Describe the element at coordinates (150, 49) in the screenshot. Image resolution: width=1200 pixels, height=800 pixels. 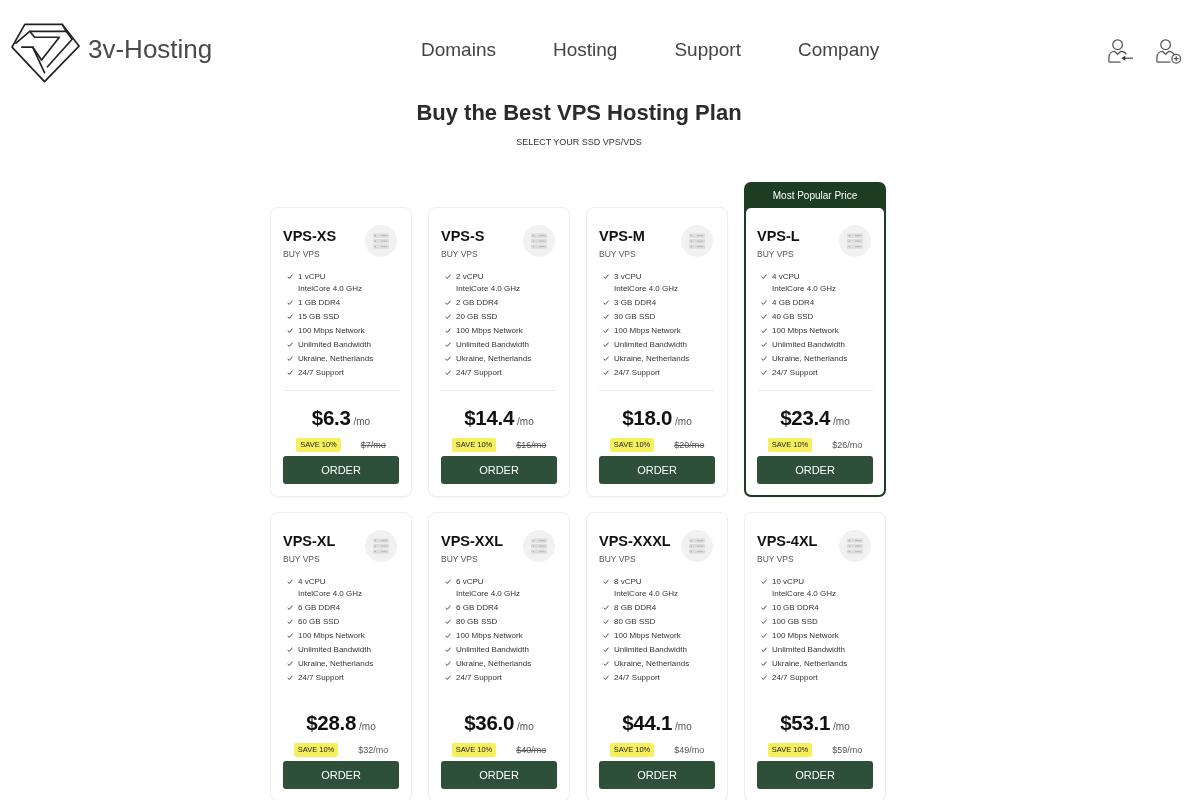
I see `logo-text: 3v-Hosting` at that location.